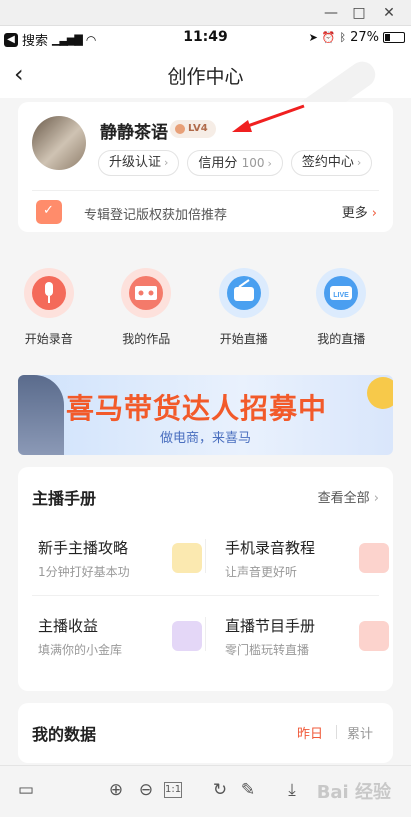 Image resolution: width=411 pixels, height=817 pixels. What do you see at coordinates (187, 558) in the screenshot?
I see `guide-book-icon` at bounding box center [187, 558].